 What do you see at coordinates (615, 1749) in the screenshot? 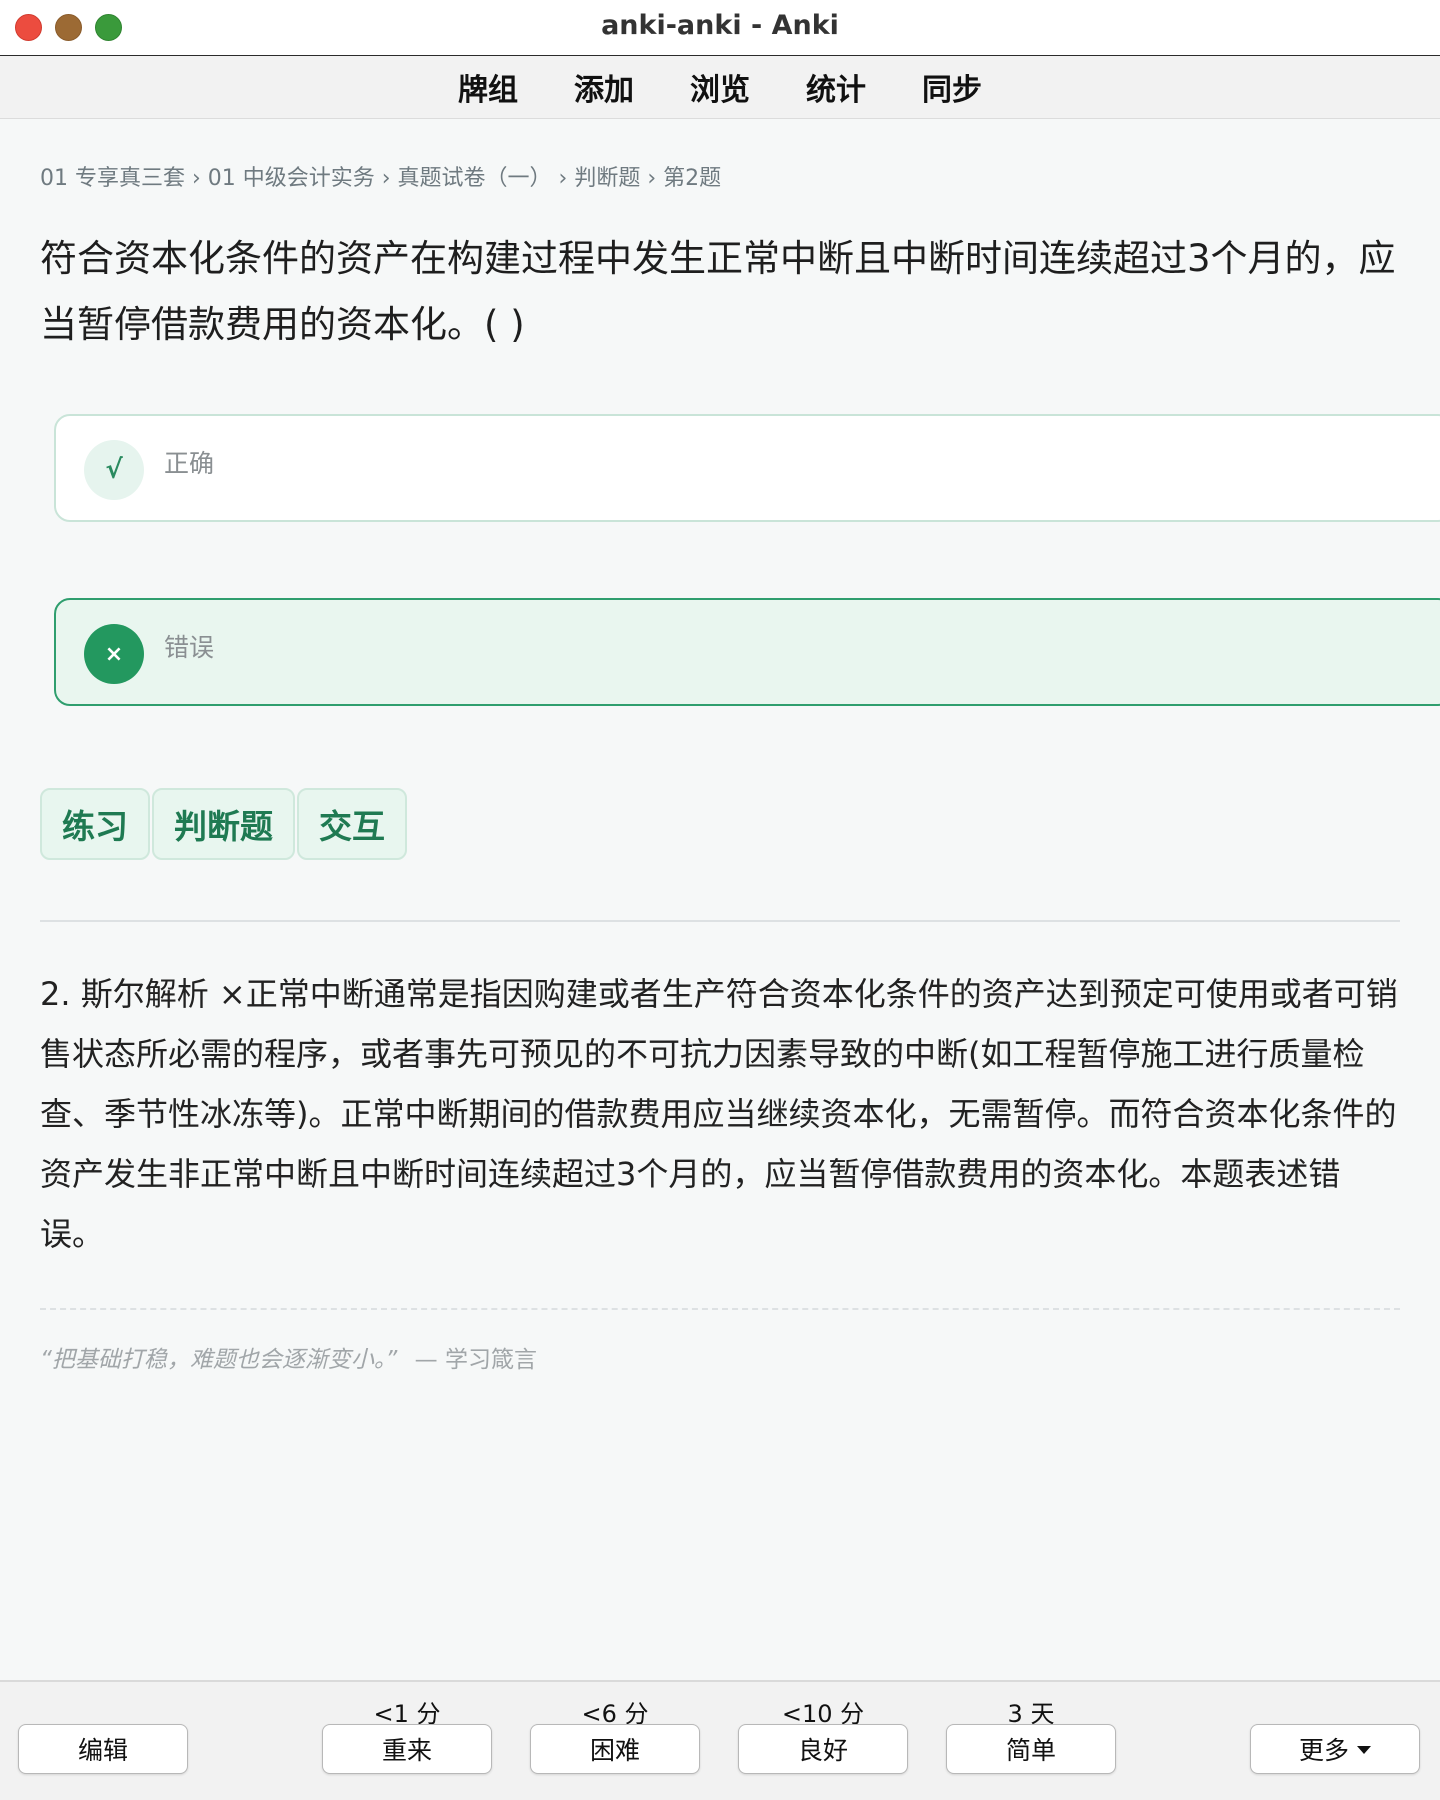
I see `hard-button: 困难` at bounding box center [615, 1749].